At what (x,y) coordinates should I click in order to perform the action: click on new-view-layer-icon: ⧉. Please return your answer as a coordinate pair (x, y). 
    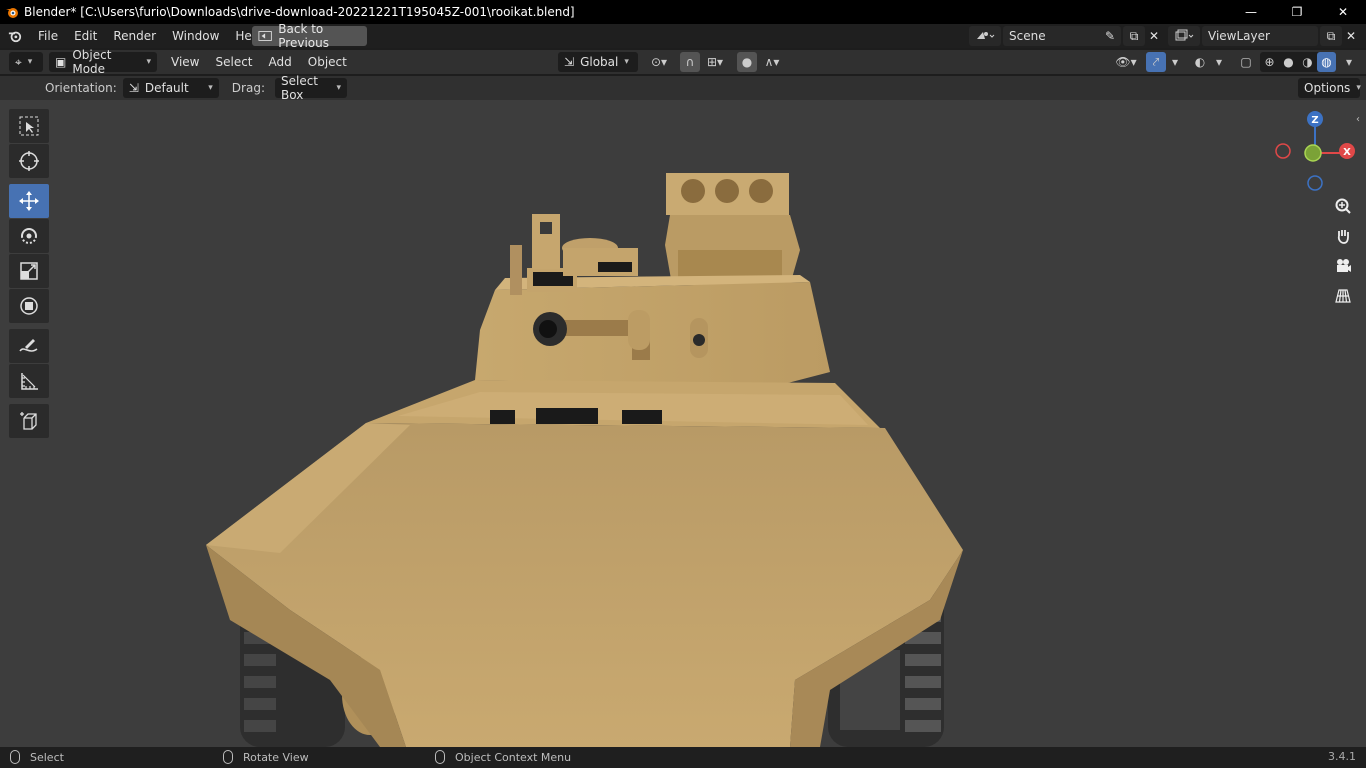
    Looking at the image, I should click on (1331, 36).